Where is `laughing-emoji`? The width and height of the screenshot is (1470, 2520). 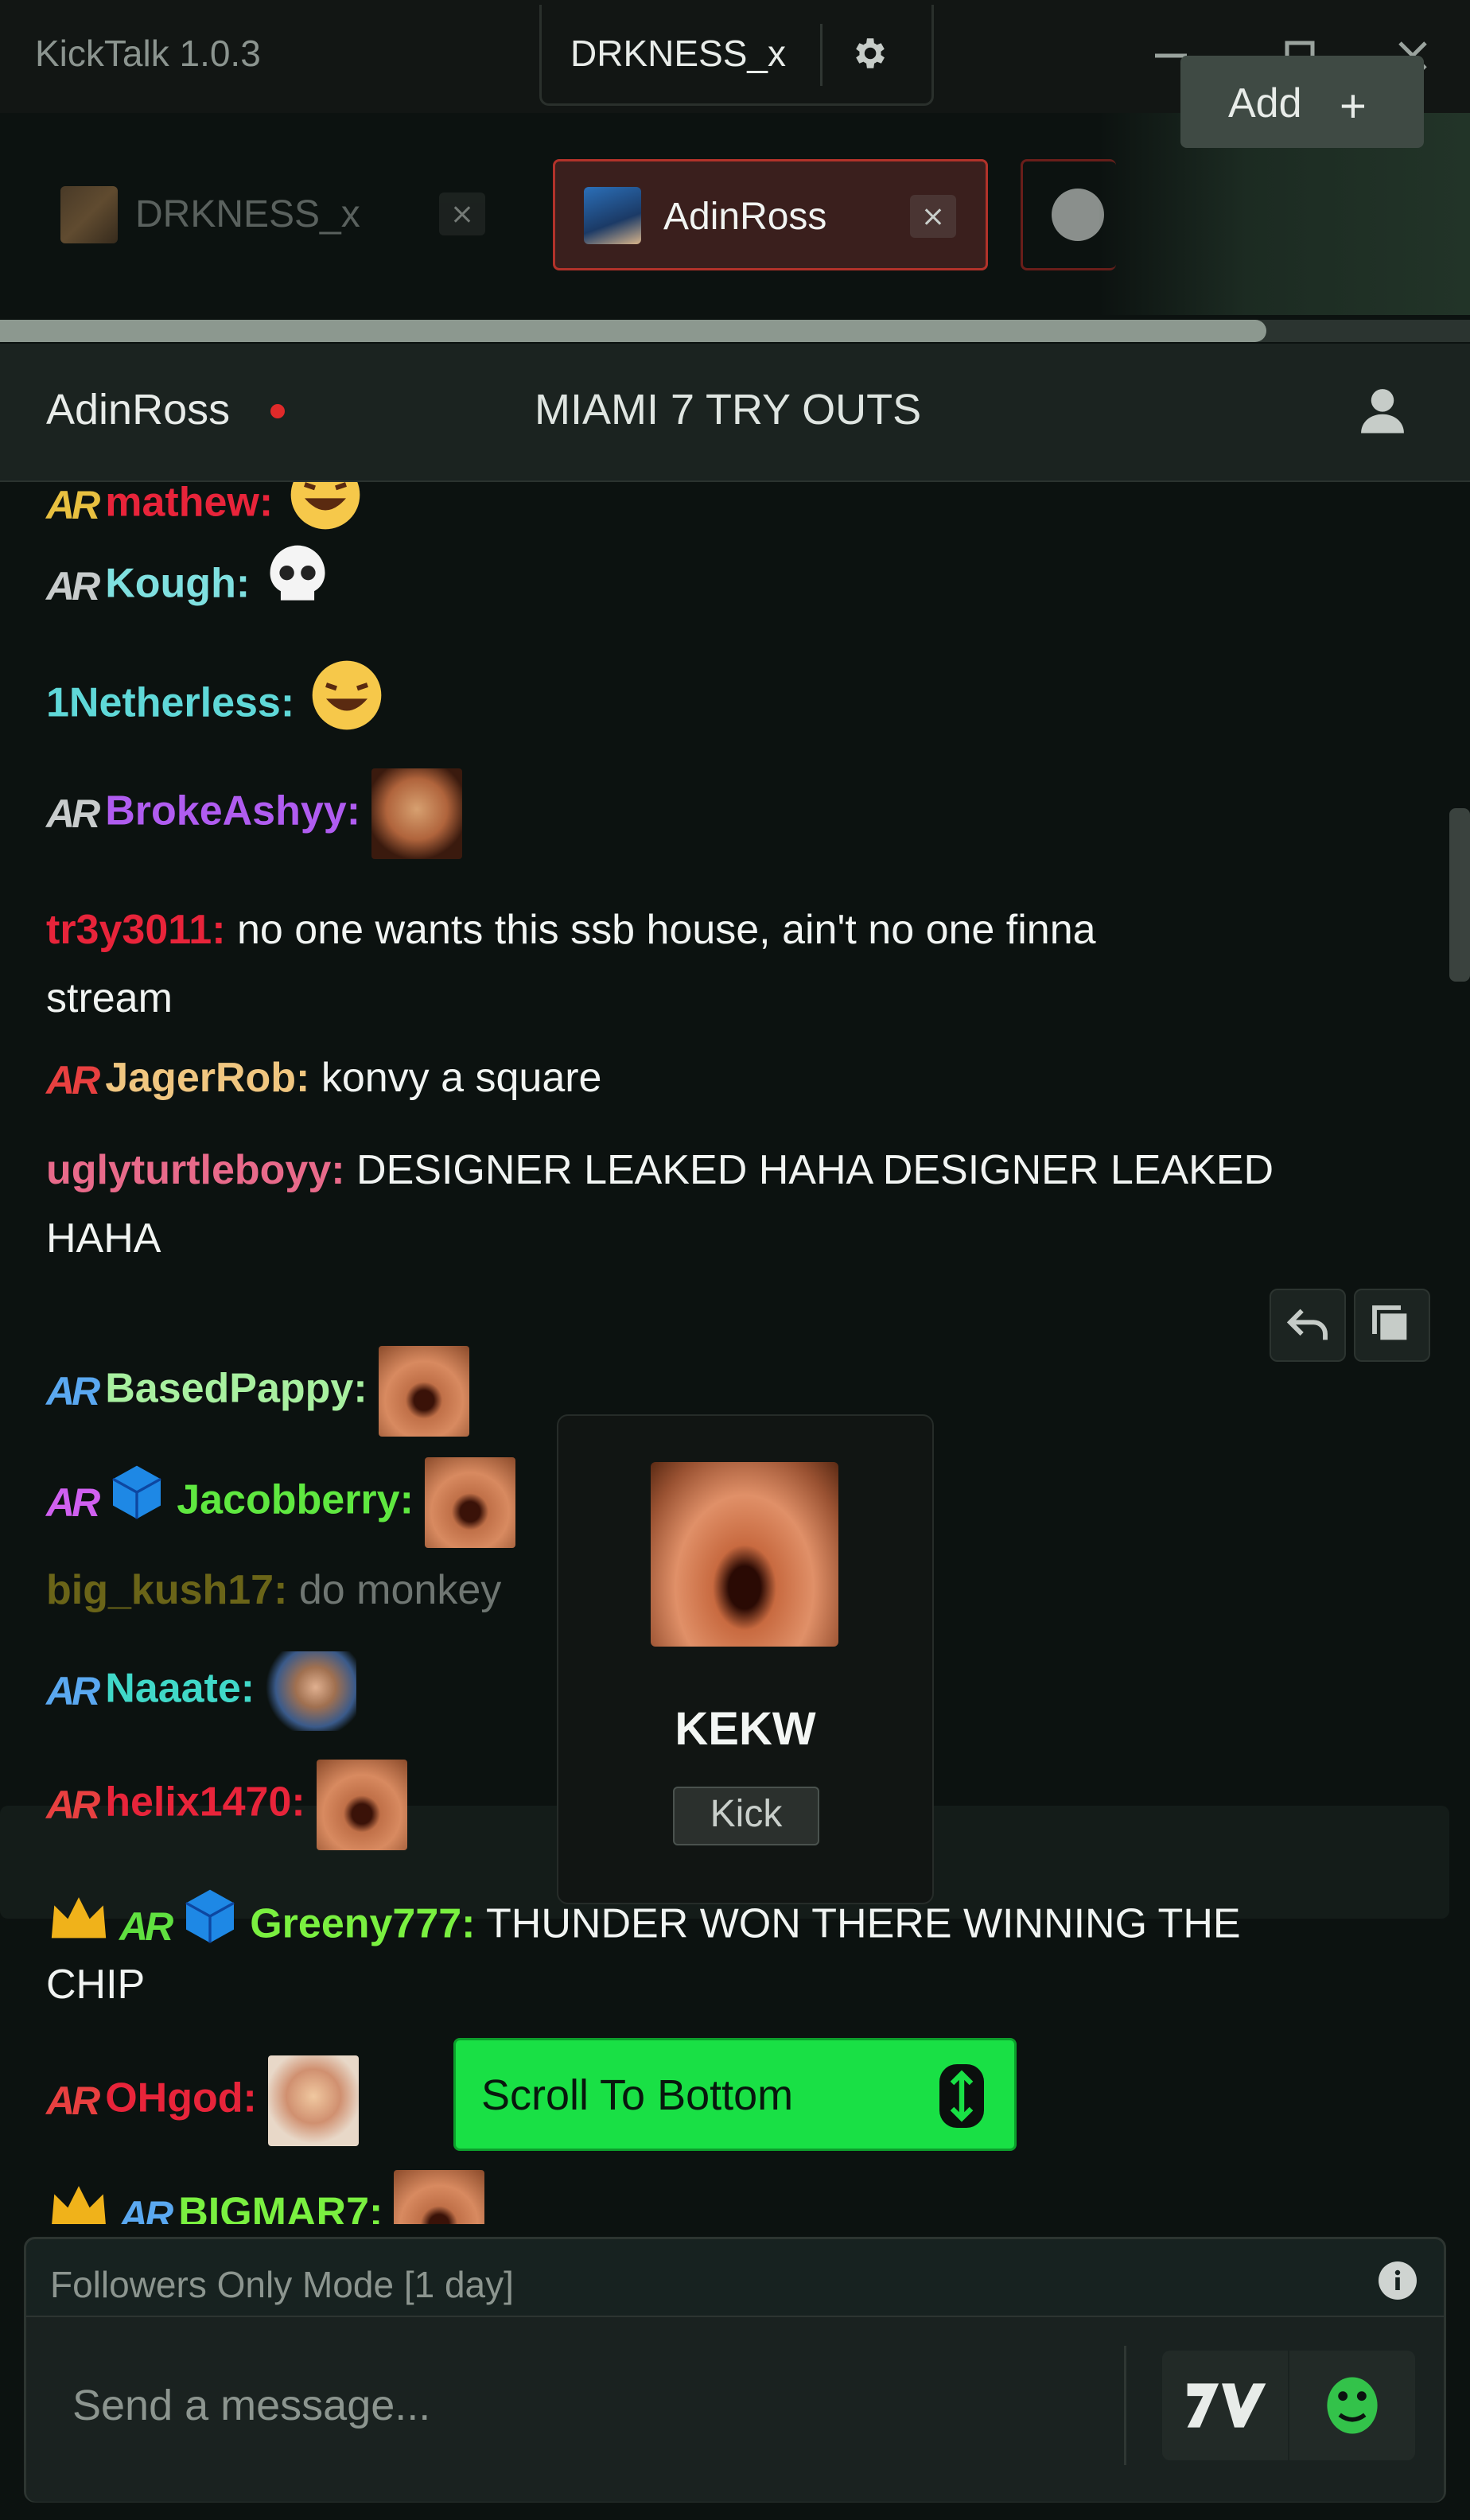 laughing-emoji is located at coordinates (346, 705).